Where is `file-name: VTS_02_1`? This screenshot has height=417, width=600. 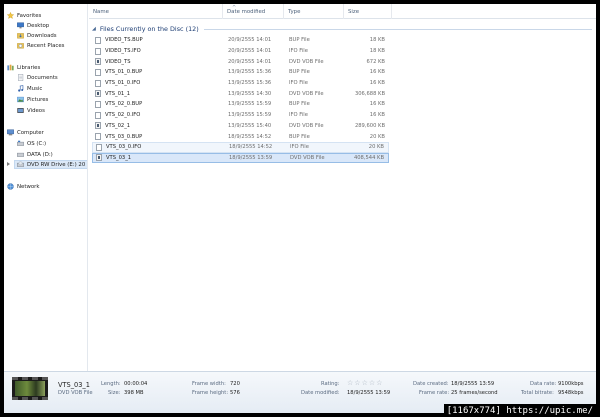
file-name: VTS_02_1 is located at coordinates (118, 125).